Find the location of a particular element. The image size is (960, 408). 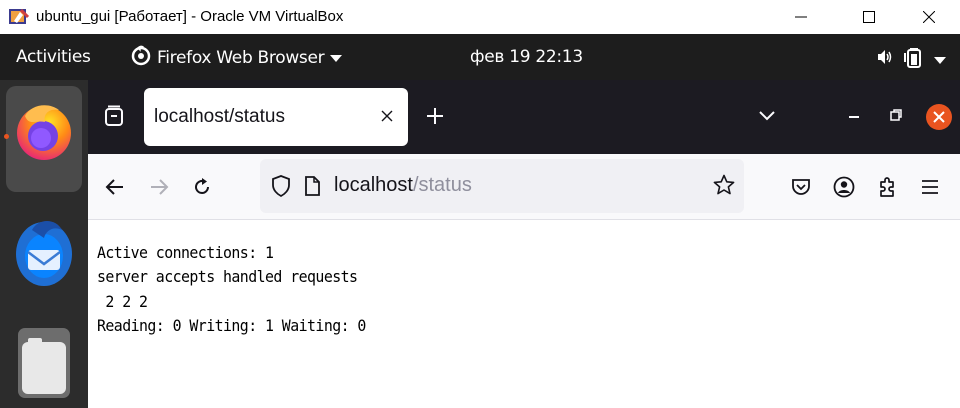

activities-button: Activities is located at coordinates (53, 57).